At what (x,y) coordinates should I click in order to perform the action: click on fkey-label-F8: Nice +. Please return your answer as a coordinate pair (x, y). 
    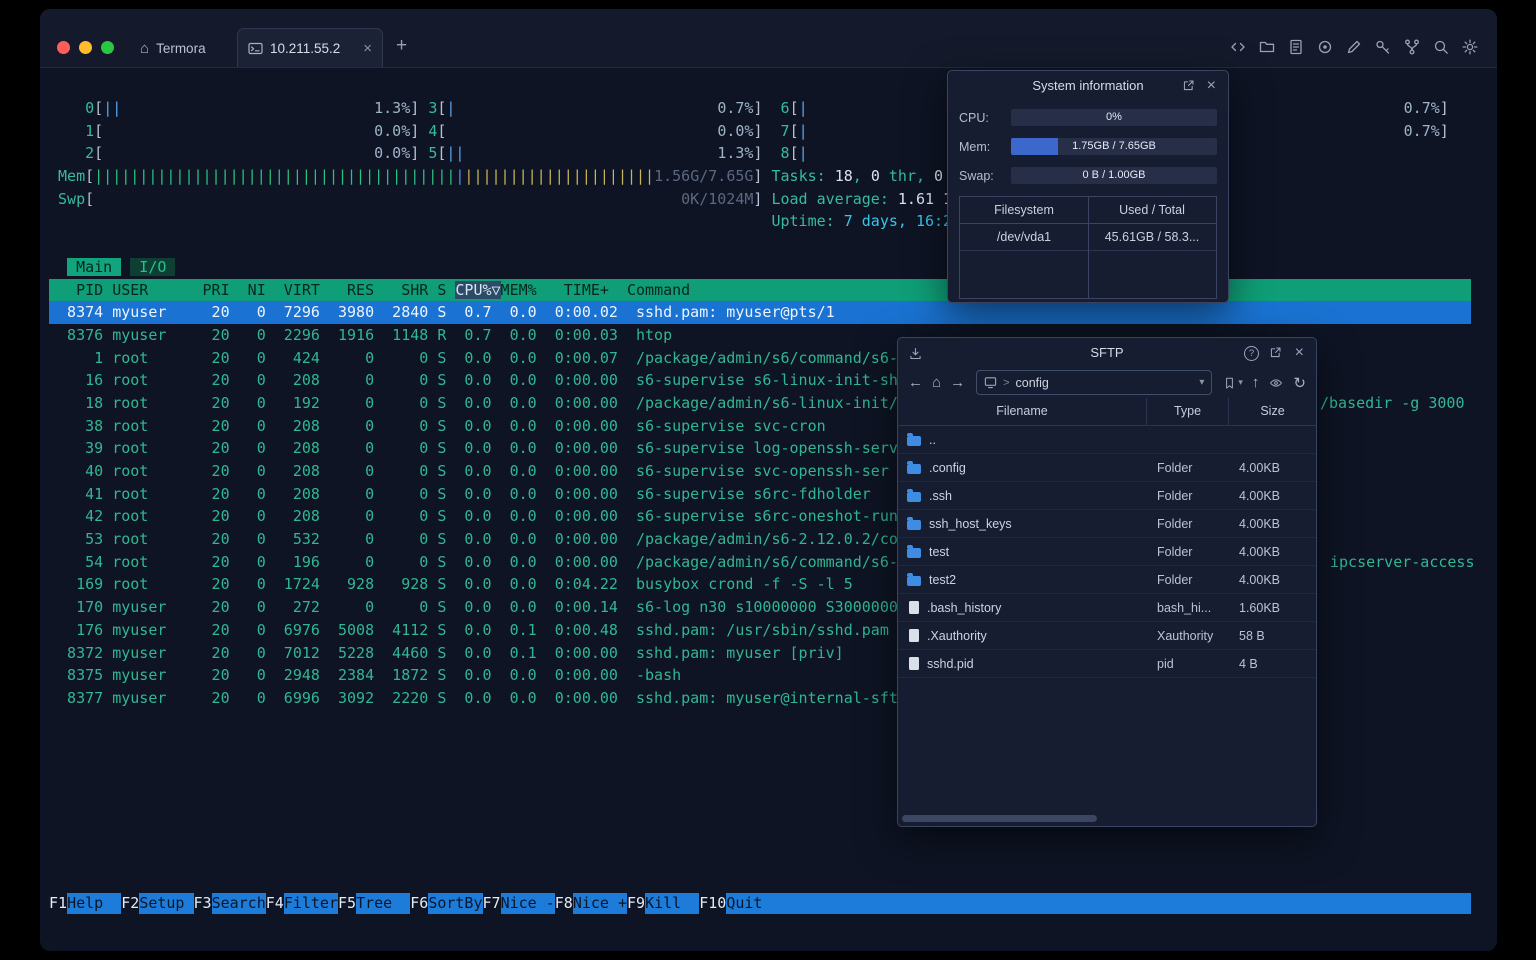
    Looking at the image, I should click on (599, 903).